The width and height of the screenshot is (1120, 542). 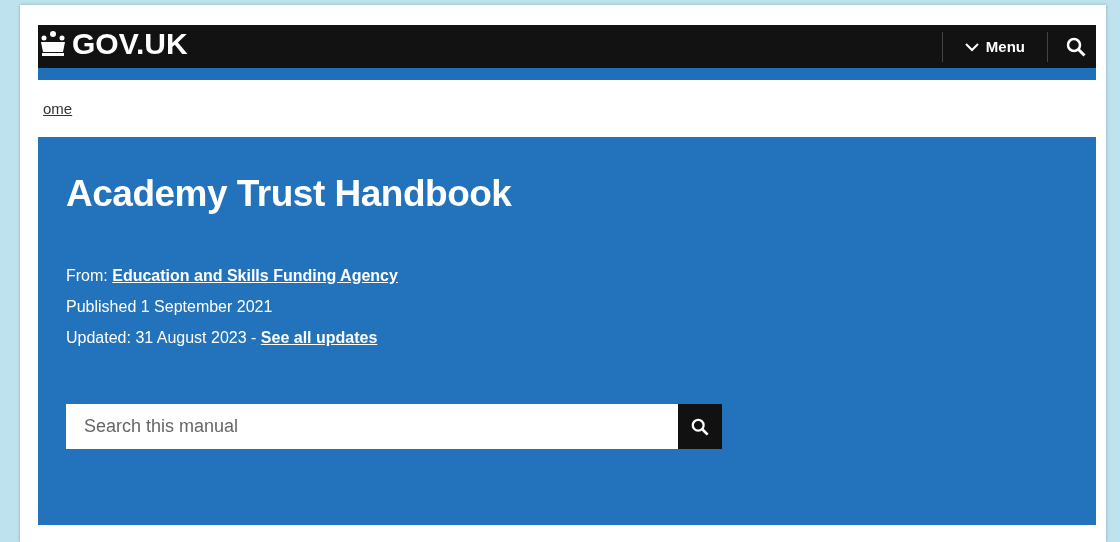 What do you see at coordinates (58, 108) in the screenshot?
I see `breadcrumb-link: ome` at bounding box center [58, 108].